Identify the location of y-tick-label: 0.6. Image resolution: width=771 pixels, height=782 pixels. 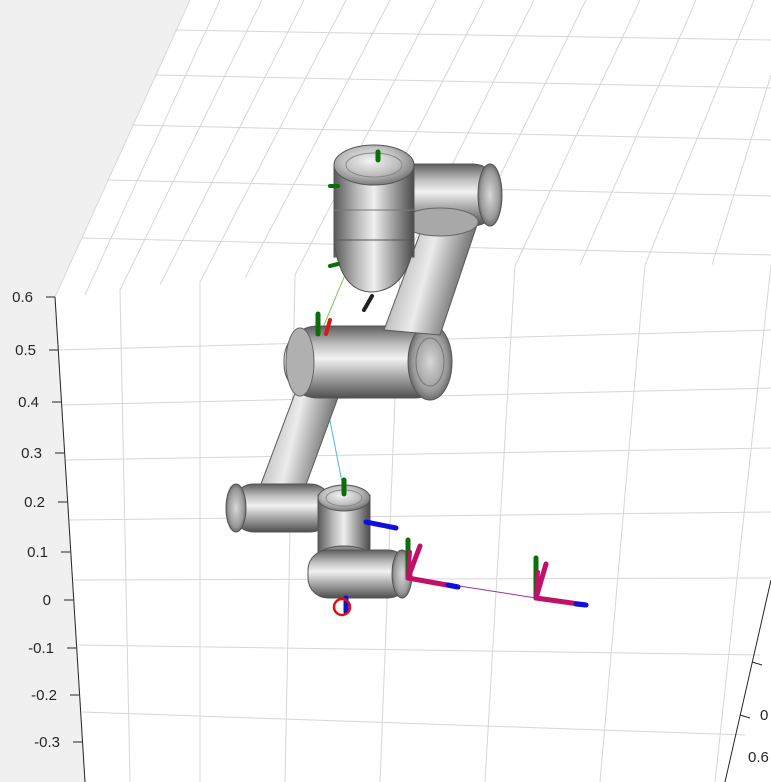
(758, 757).